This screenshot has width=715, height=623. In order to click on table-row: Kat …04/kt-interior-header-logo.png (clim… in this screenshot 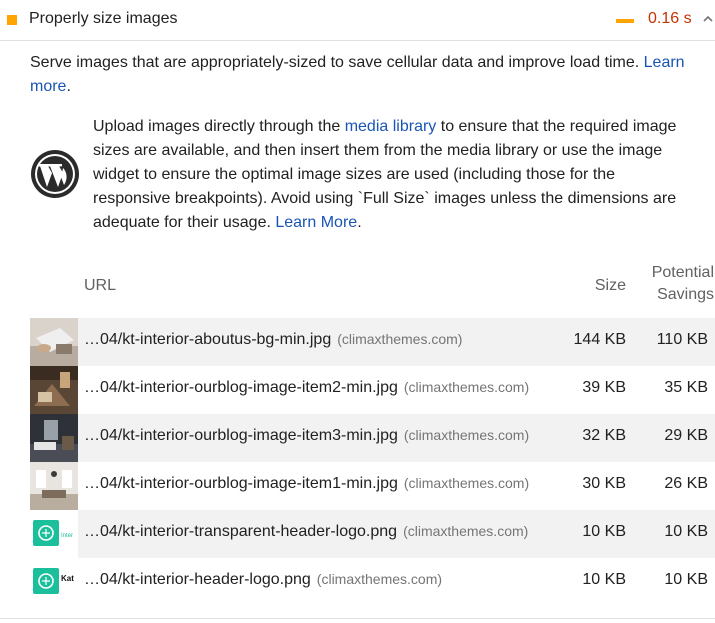, I will do `click(372, 582)`.